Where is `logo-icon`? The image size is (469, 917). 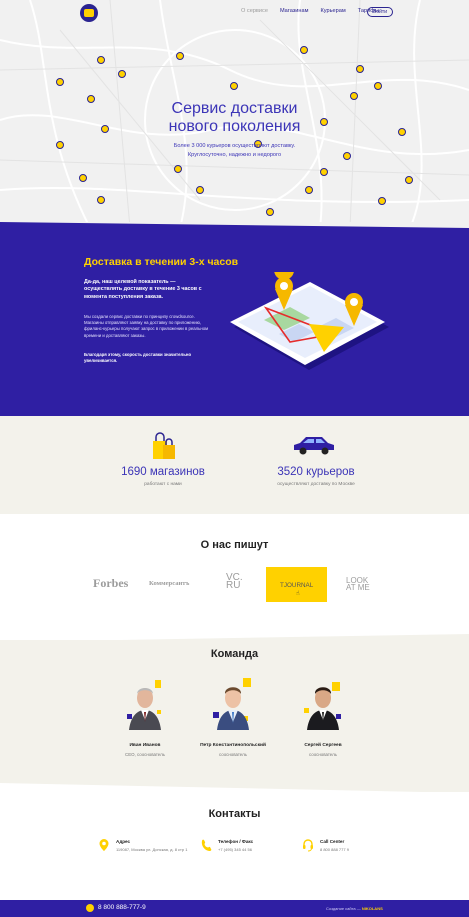
logo-icon is located at coordinates (89, 13).